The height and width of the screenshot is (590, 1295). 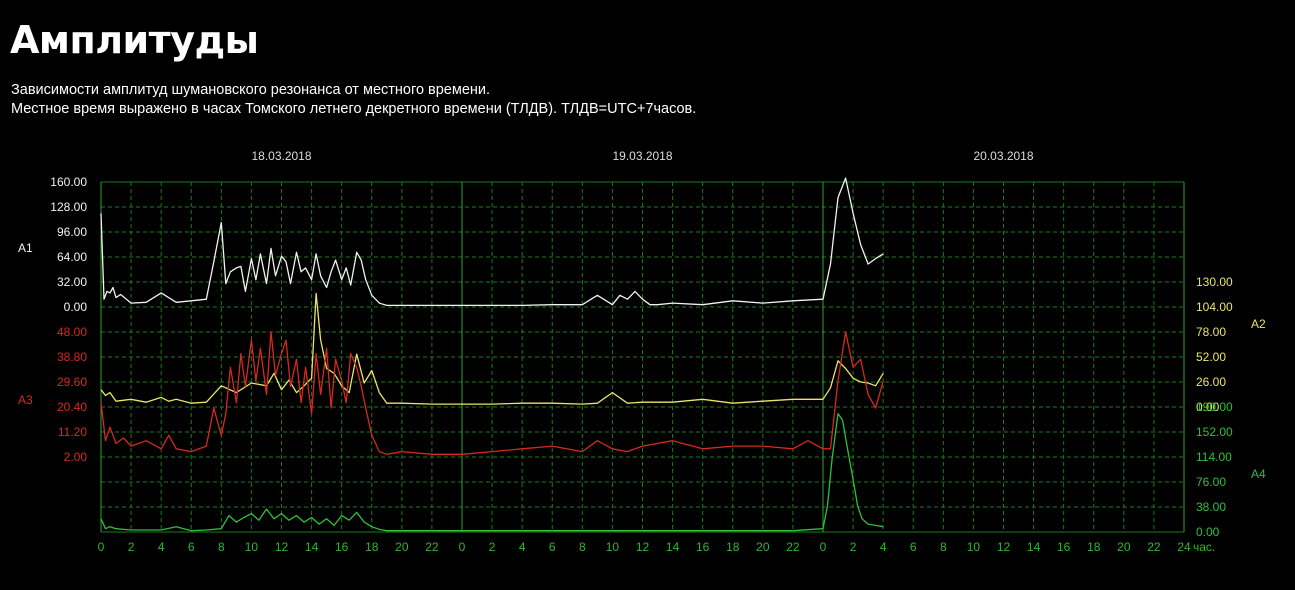 What do you see at coordinates (1211, 482) in the screenshot?
I see `y-tick-a4: 76.00` at bounding box center [1211, 482].